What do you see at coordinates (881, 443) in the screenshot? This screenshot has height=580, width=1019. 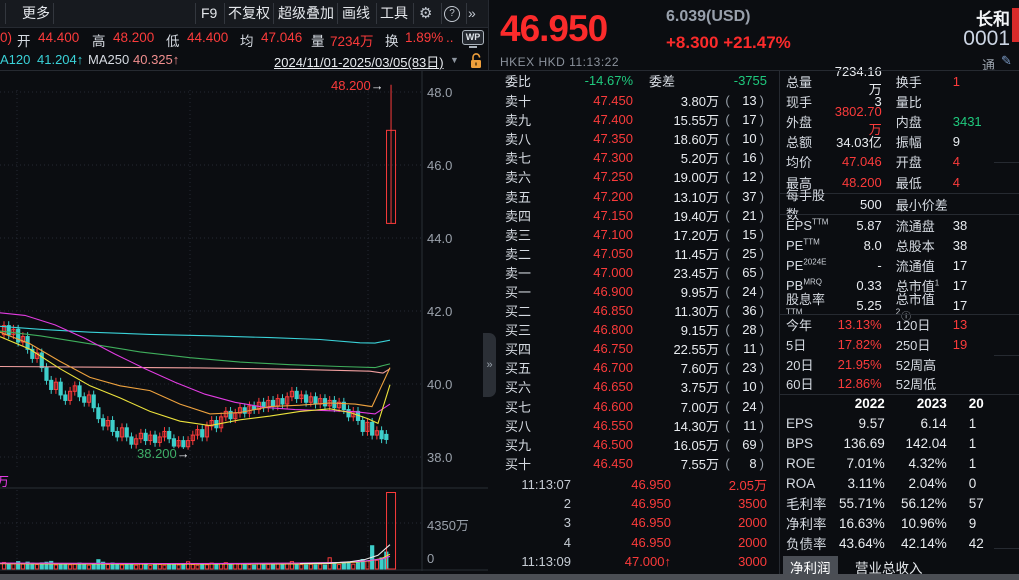 I see `financial-row: BPS 136.69 142.04 1` at bounding box center [881, 443].